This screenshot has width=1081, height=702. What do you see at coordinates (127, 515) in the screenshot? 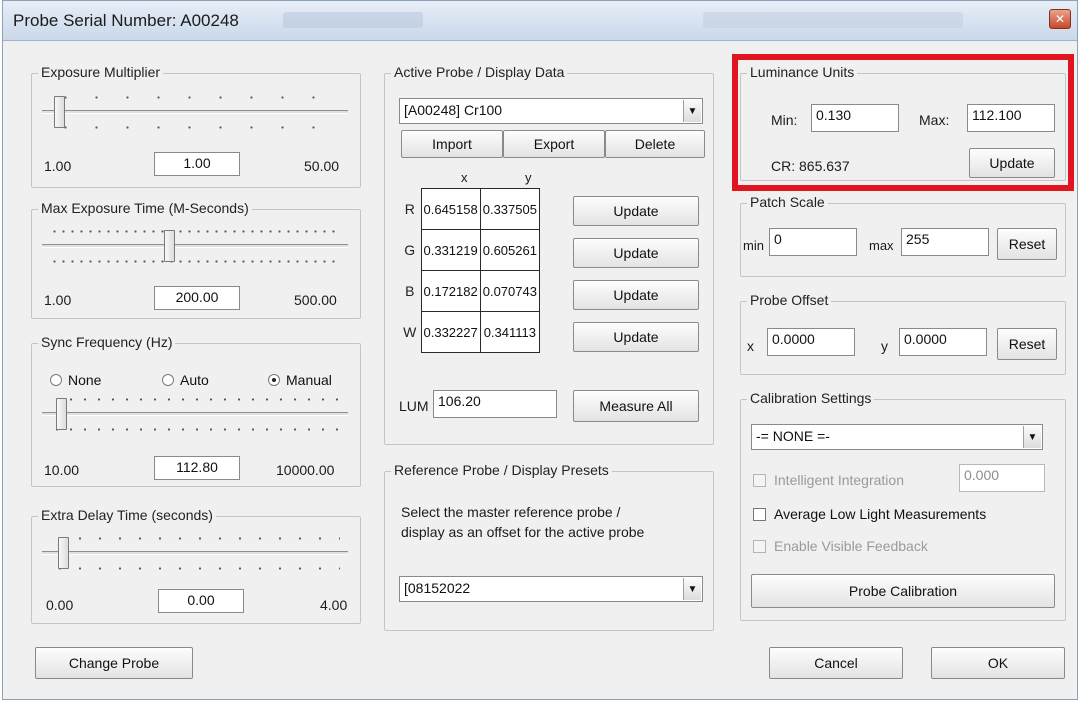
I see `group-title: Extra Delay Time (seconds)` at bounding box center [127, 515].